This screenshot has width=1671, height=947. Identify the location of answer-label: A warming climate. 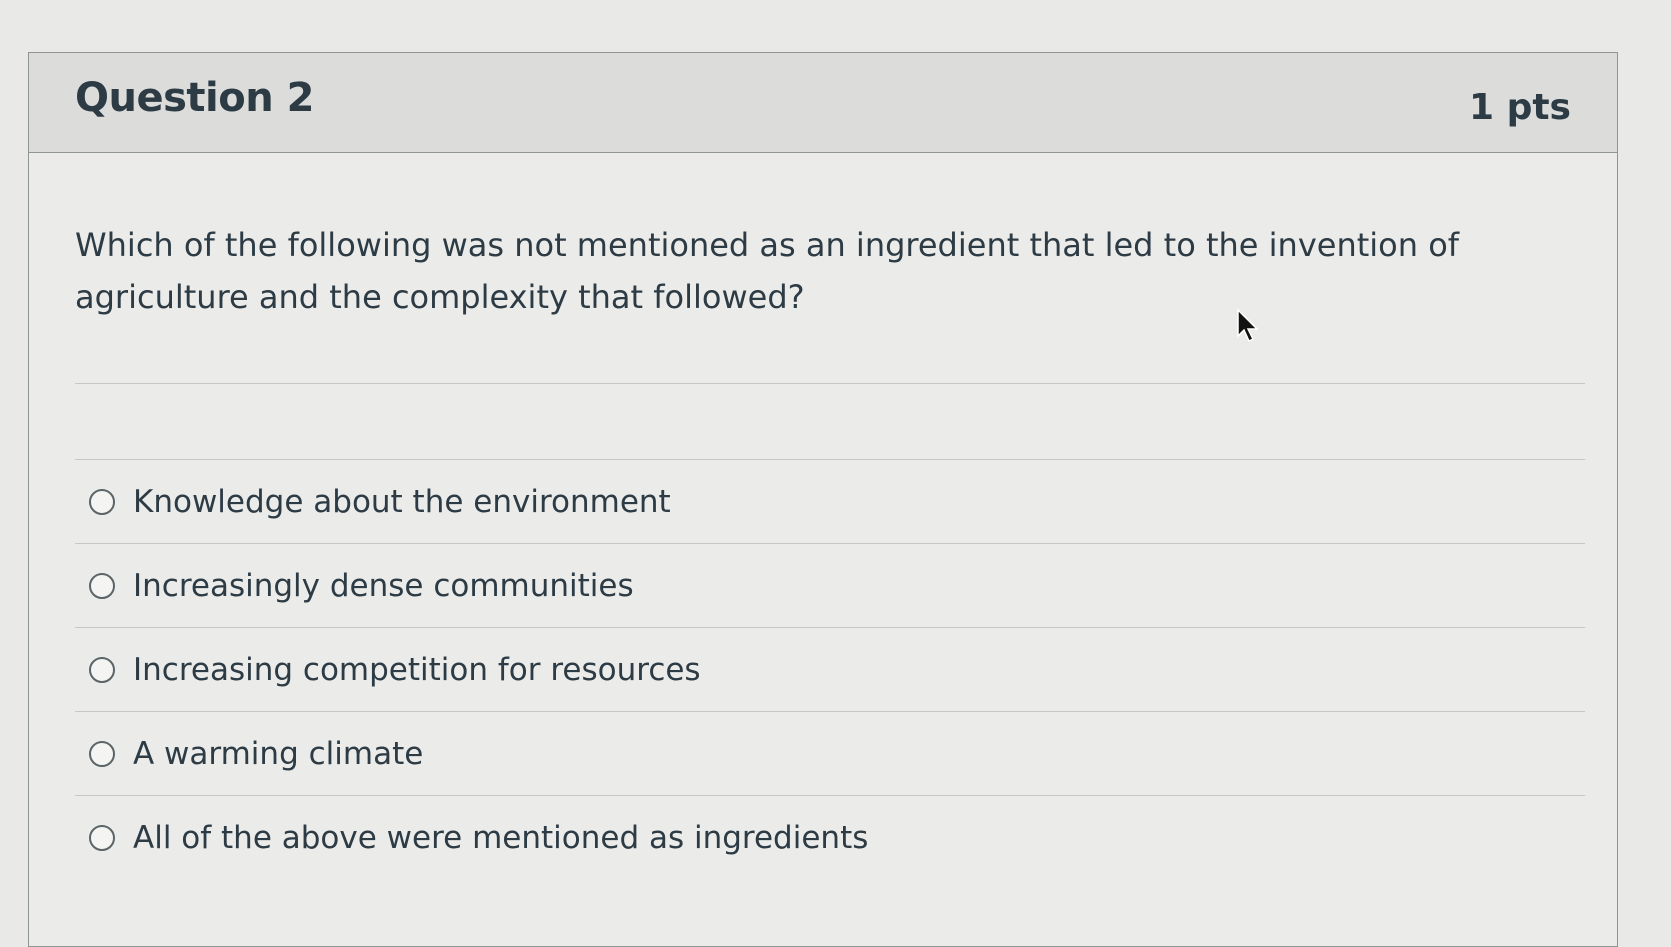
(278, 753).